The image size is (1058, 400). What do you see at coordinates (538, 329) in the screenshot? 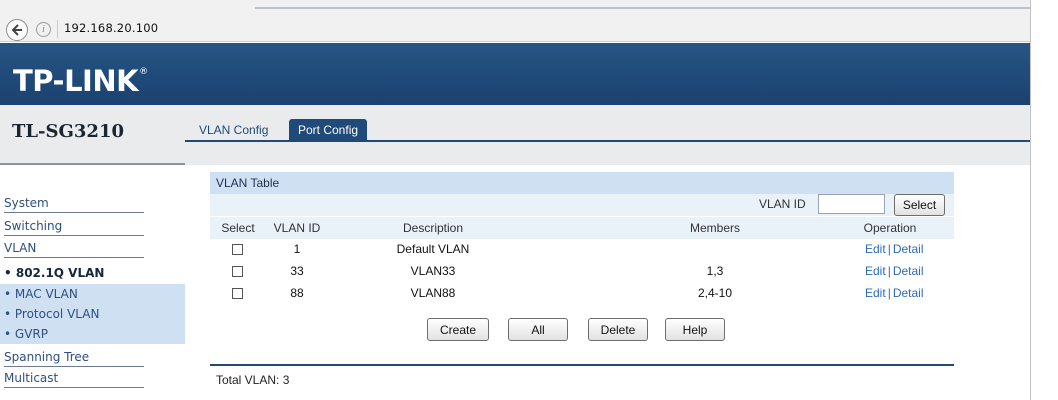
I see `all-button: All` at bounding box center [538, 329].